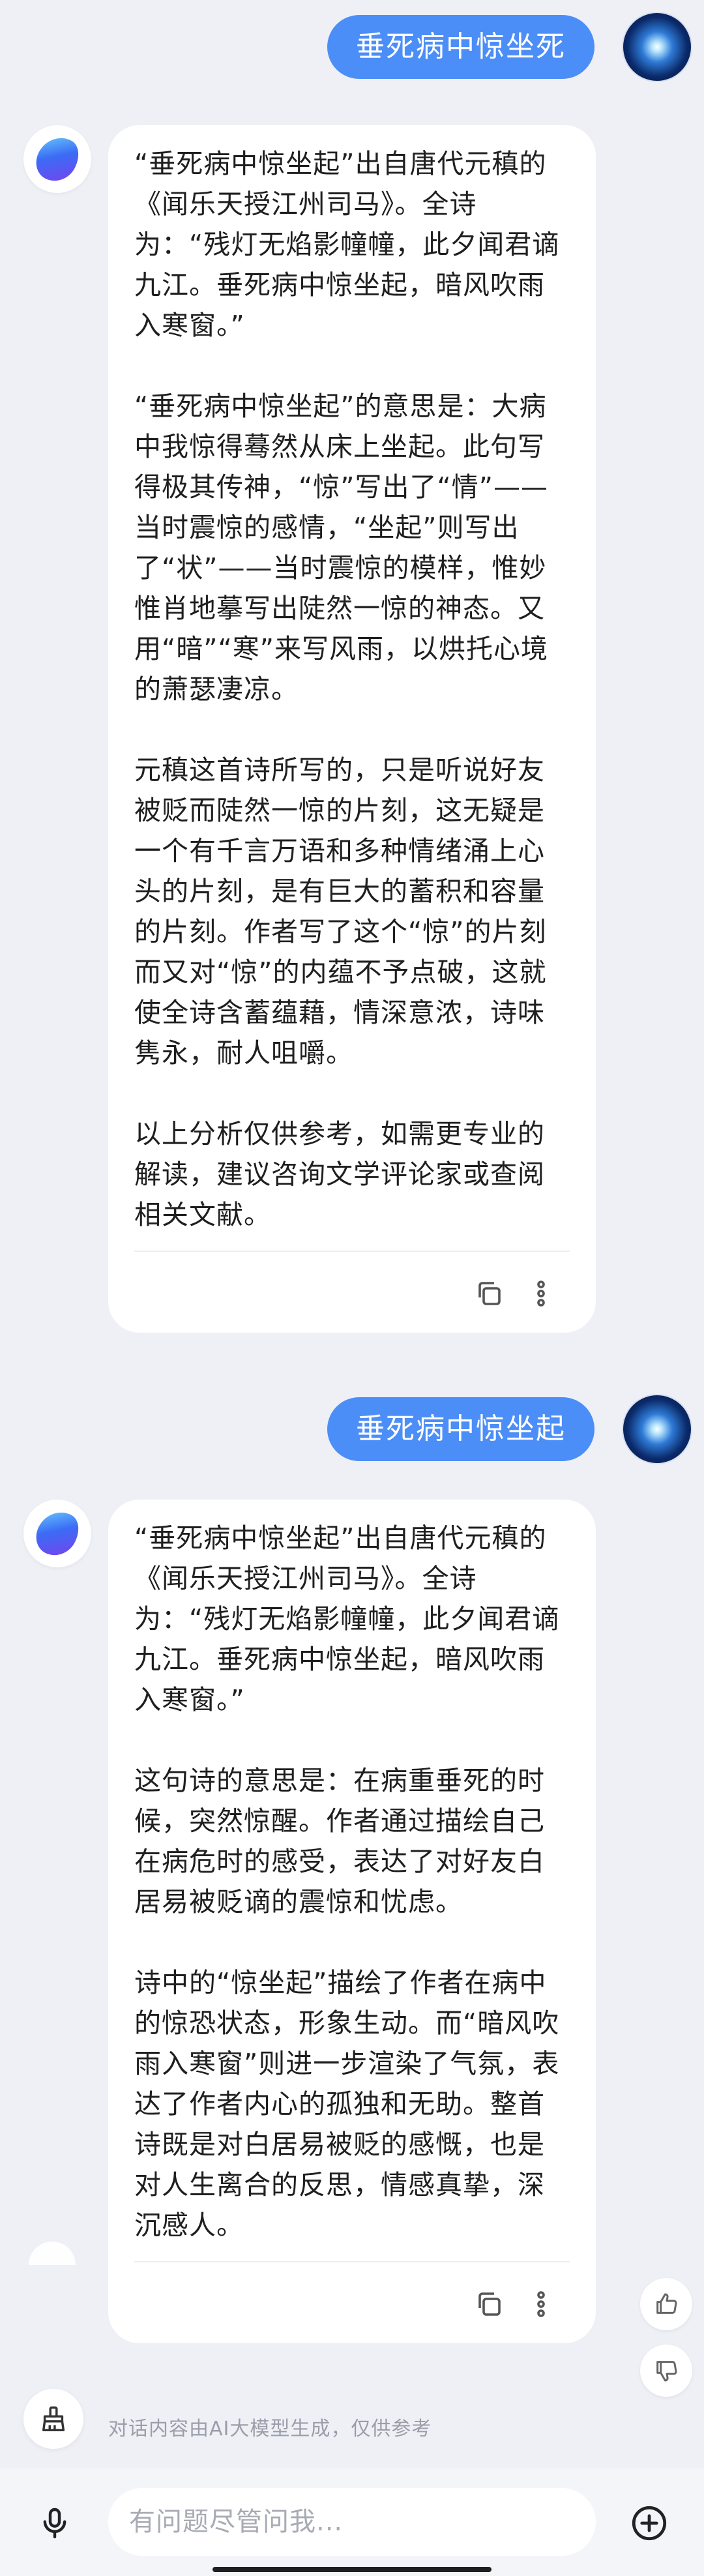 This screenshot has height=2576, width=704. What do you see at coordinates (53, 2253) in the screenshot?
I see `scroll-indicator` at bounding box center [53, 2253].